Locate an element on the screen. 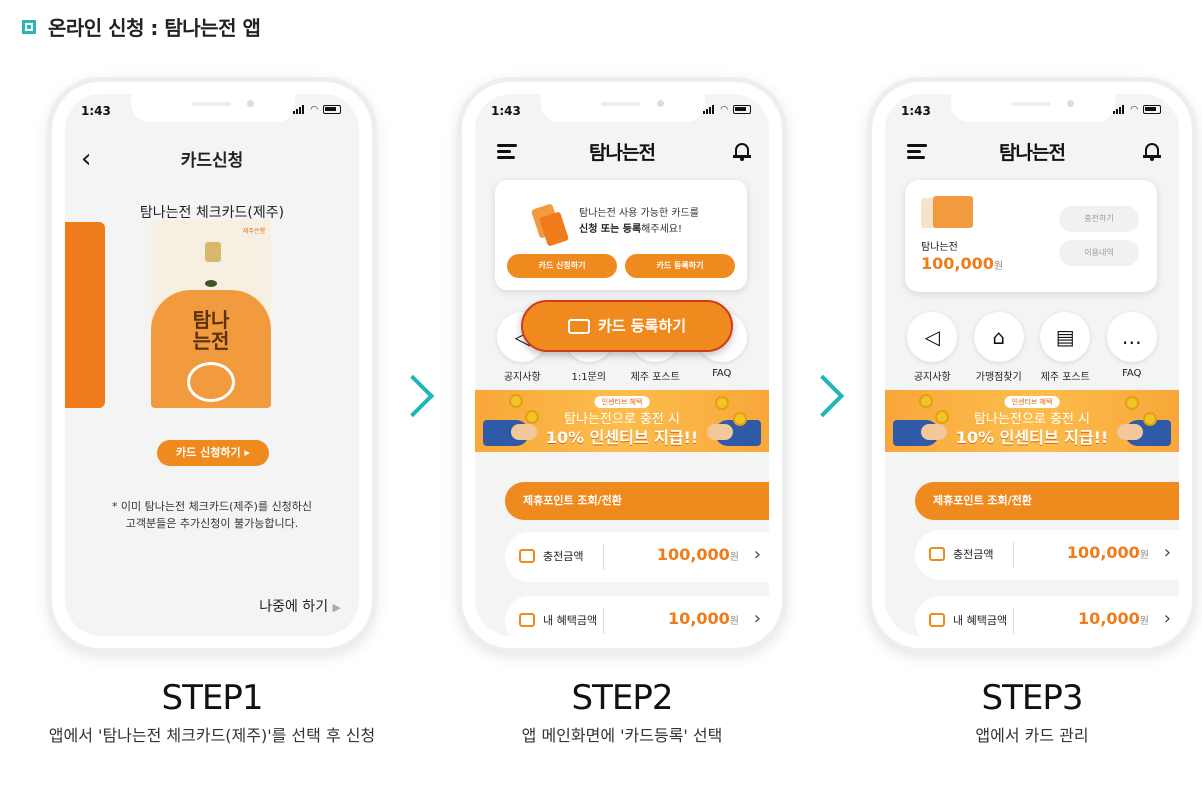  step1-desc: 앱에서 '탐나는전 체크카드(제주)'를 선택 후 신청 is located at coordinates (212, 735).